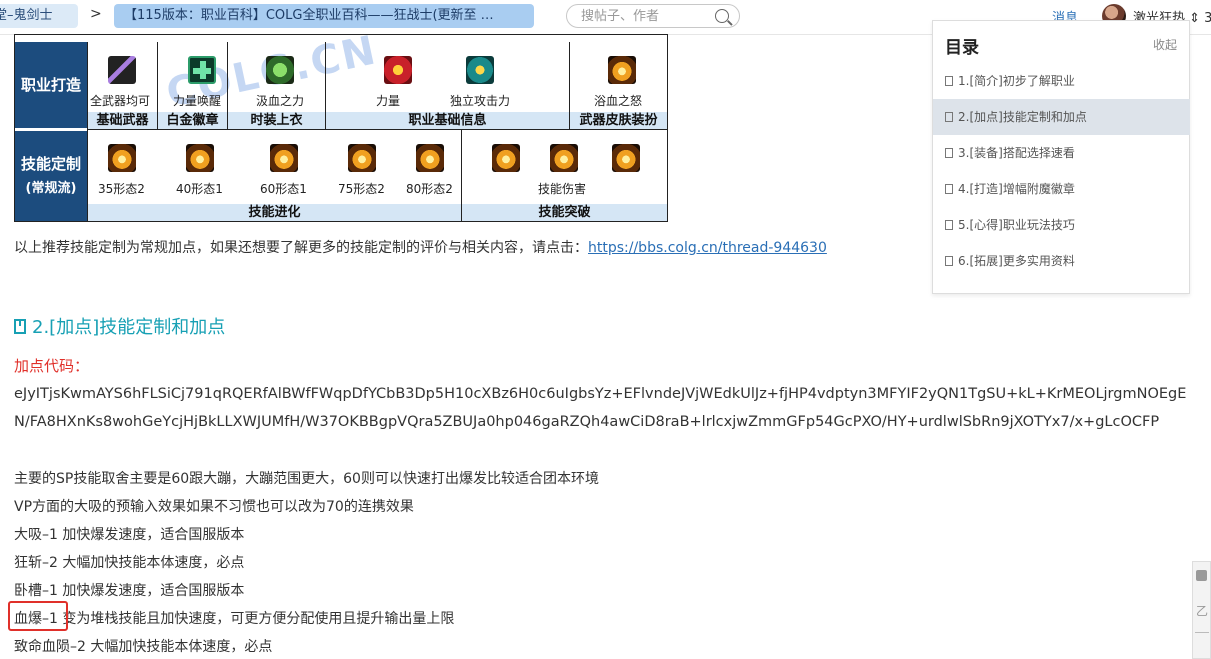  What do you see at coordinates (280, 70) in the screenshot?
I see `green-flame-icon` at bounding box center [280, 70].